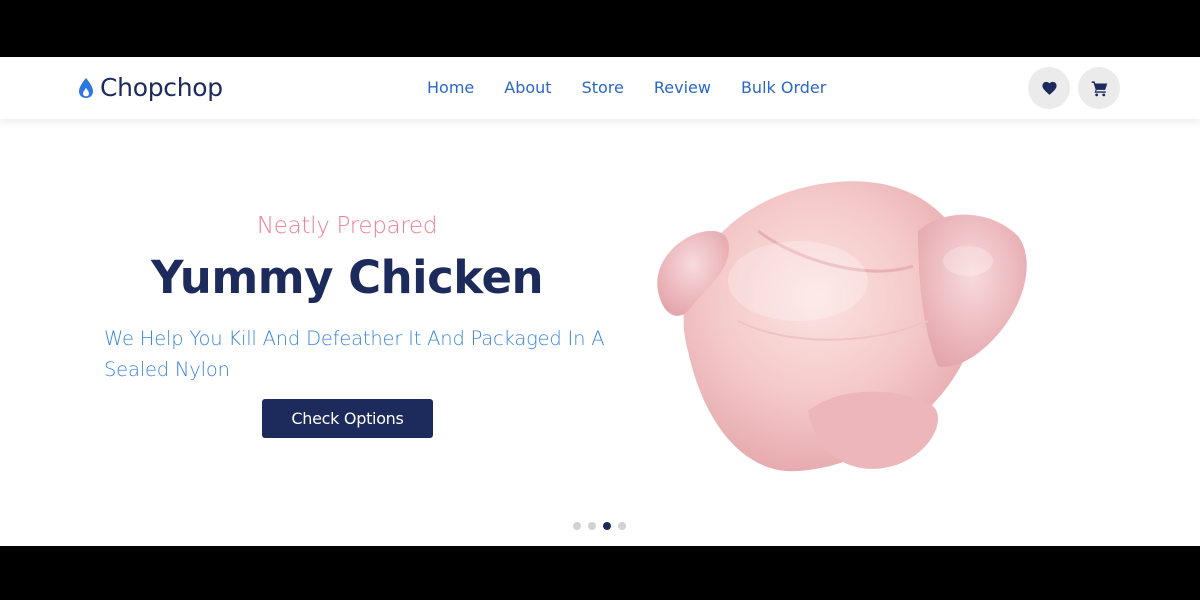  I want to click on hero-subtitle: Neatly Prepared, so click(347, 226).